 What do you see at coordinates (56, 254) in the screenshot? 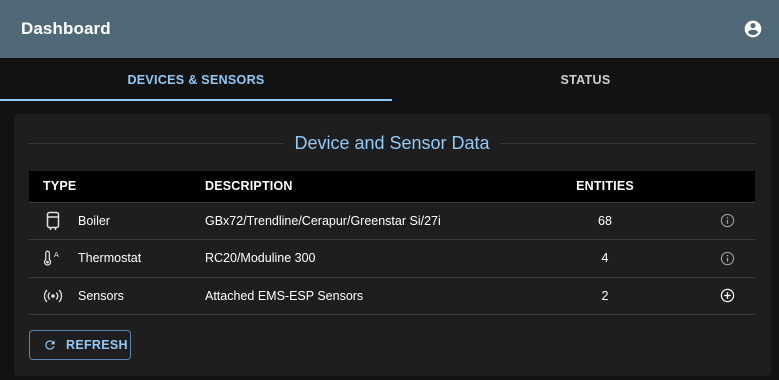
I see `svg-text: A` at bounding box center [56, 254].